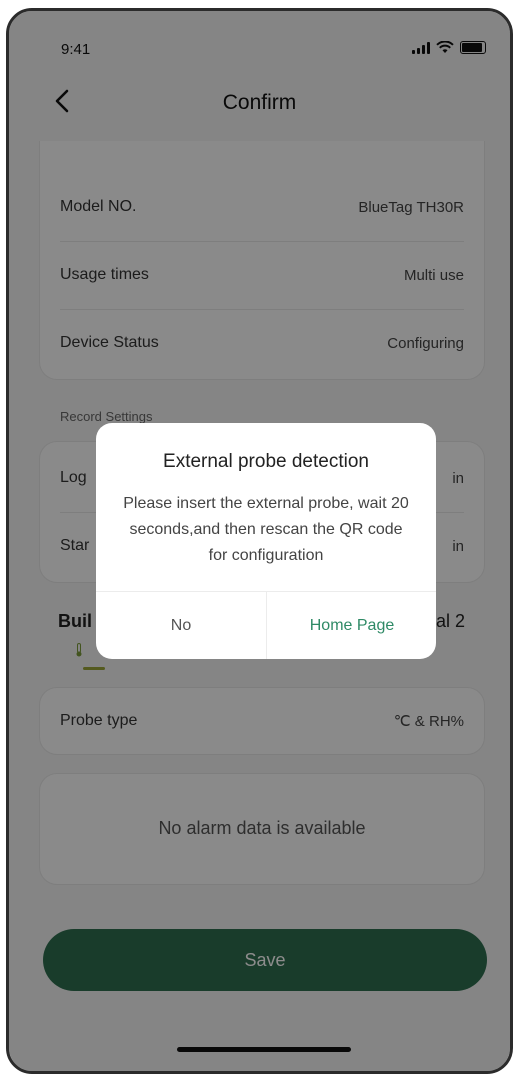 This screenshot has width=515, height=1076. Describe the element at coordinates (351, 625) in the screenshot. I see `home-page-button: Home Page` at that location.